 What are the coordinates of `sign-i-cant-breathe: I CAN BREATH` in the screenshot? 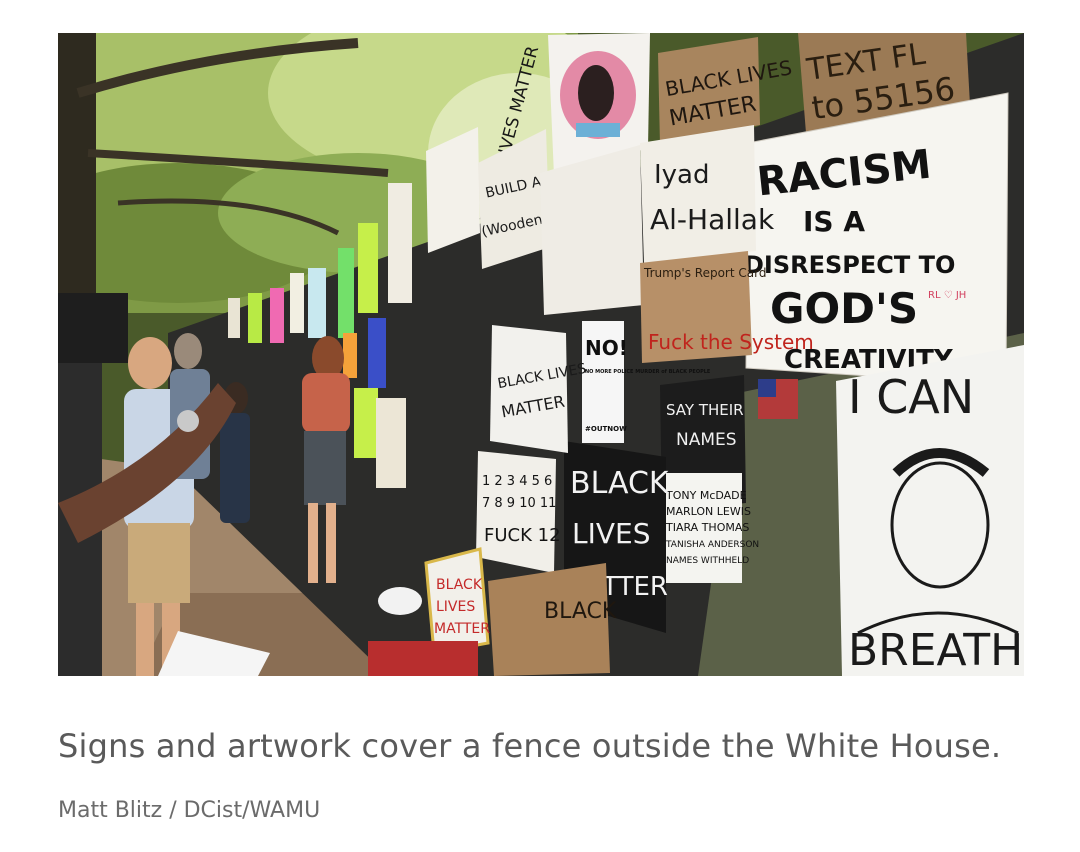 It's located at (930, 510).